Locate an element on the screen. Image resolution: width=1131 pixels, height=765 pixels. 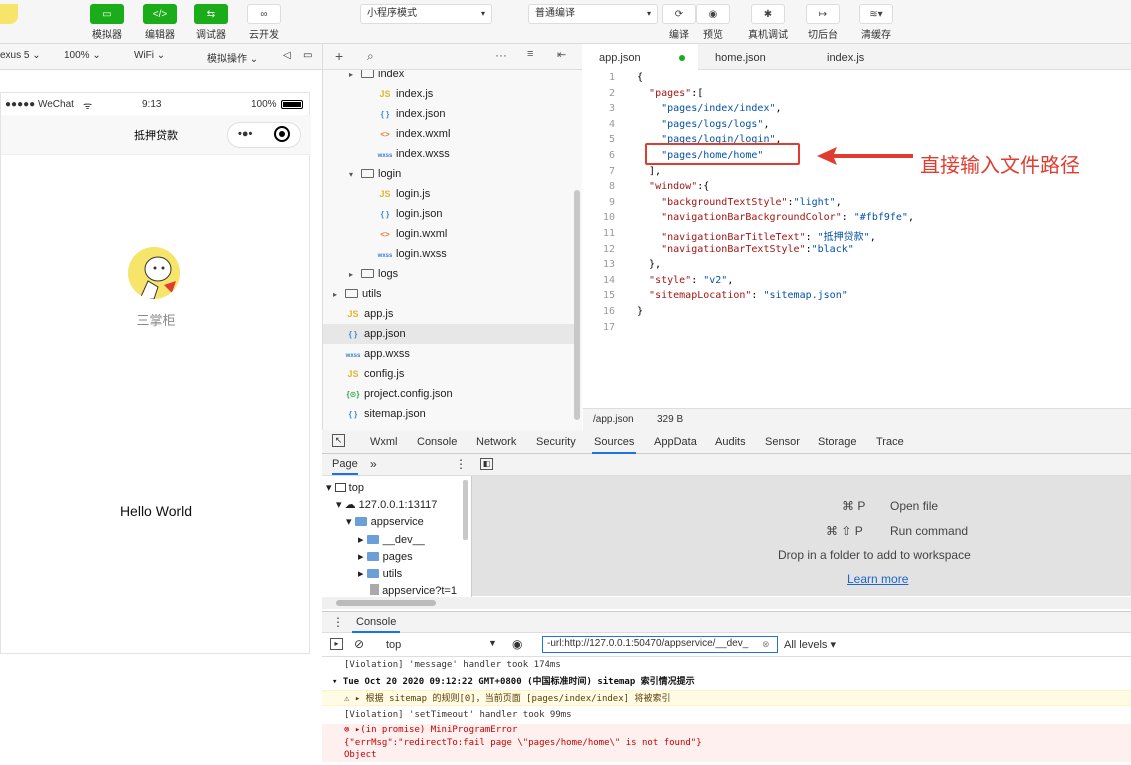
mode-select: 小程序模式 ▾ is located at coordinates (426, 14).